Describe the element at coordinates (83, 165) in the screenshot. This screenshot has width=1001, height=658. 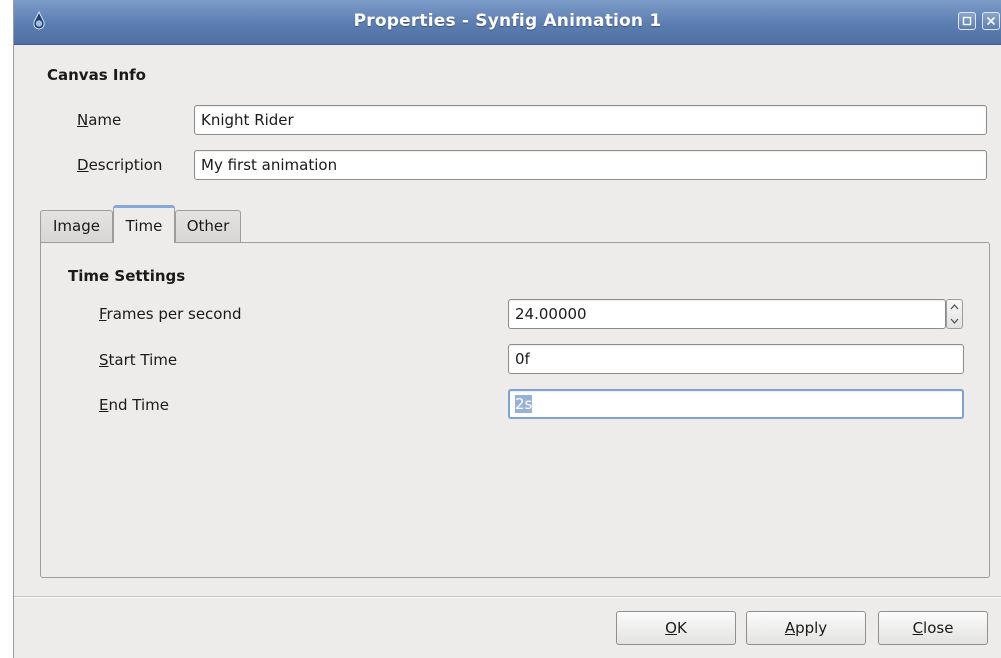
I see `description-label-mnemonic: D` at that location.